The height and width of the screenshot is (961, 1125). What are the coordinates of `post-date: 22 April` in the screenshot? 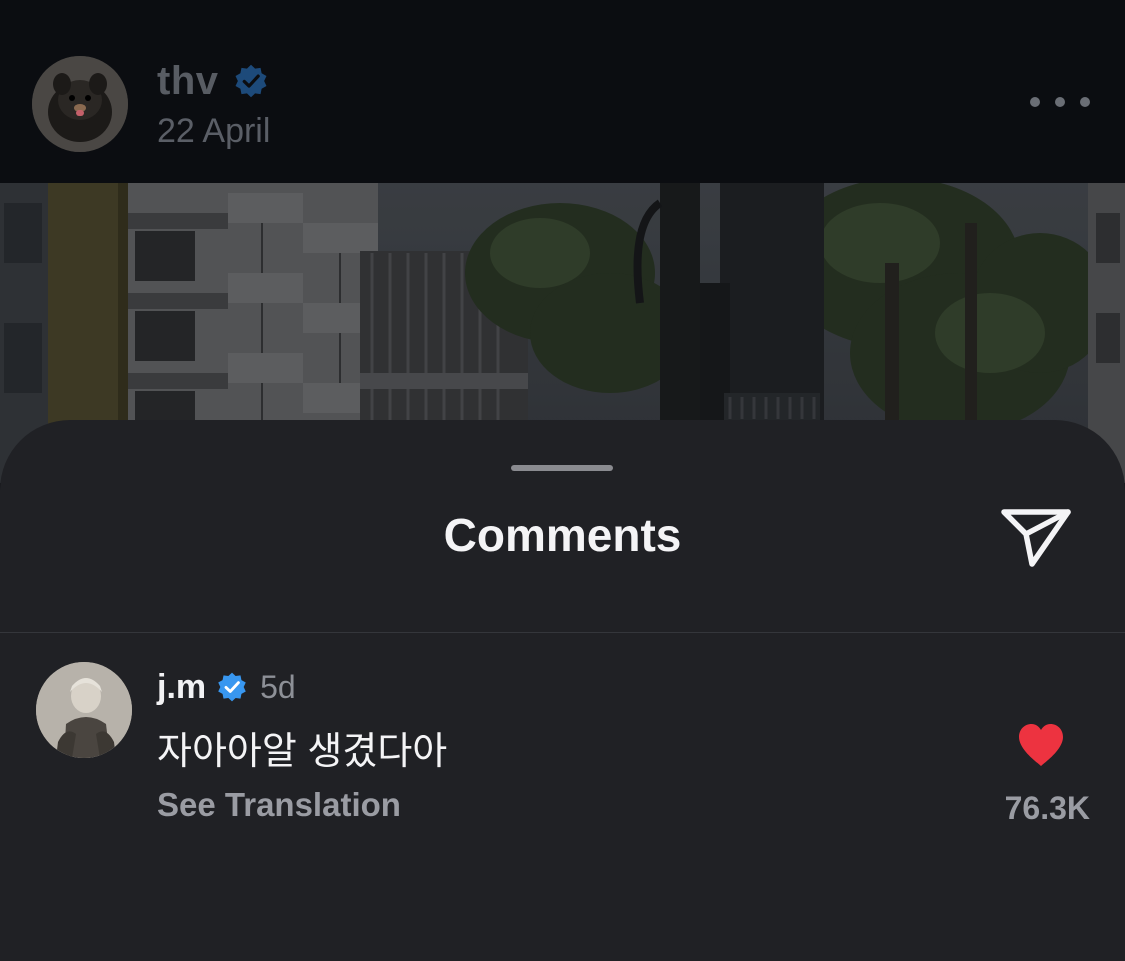 It's located at (214, 131).